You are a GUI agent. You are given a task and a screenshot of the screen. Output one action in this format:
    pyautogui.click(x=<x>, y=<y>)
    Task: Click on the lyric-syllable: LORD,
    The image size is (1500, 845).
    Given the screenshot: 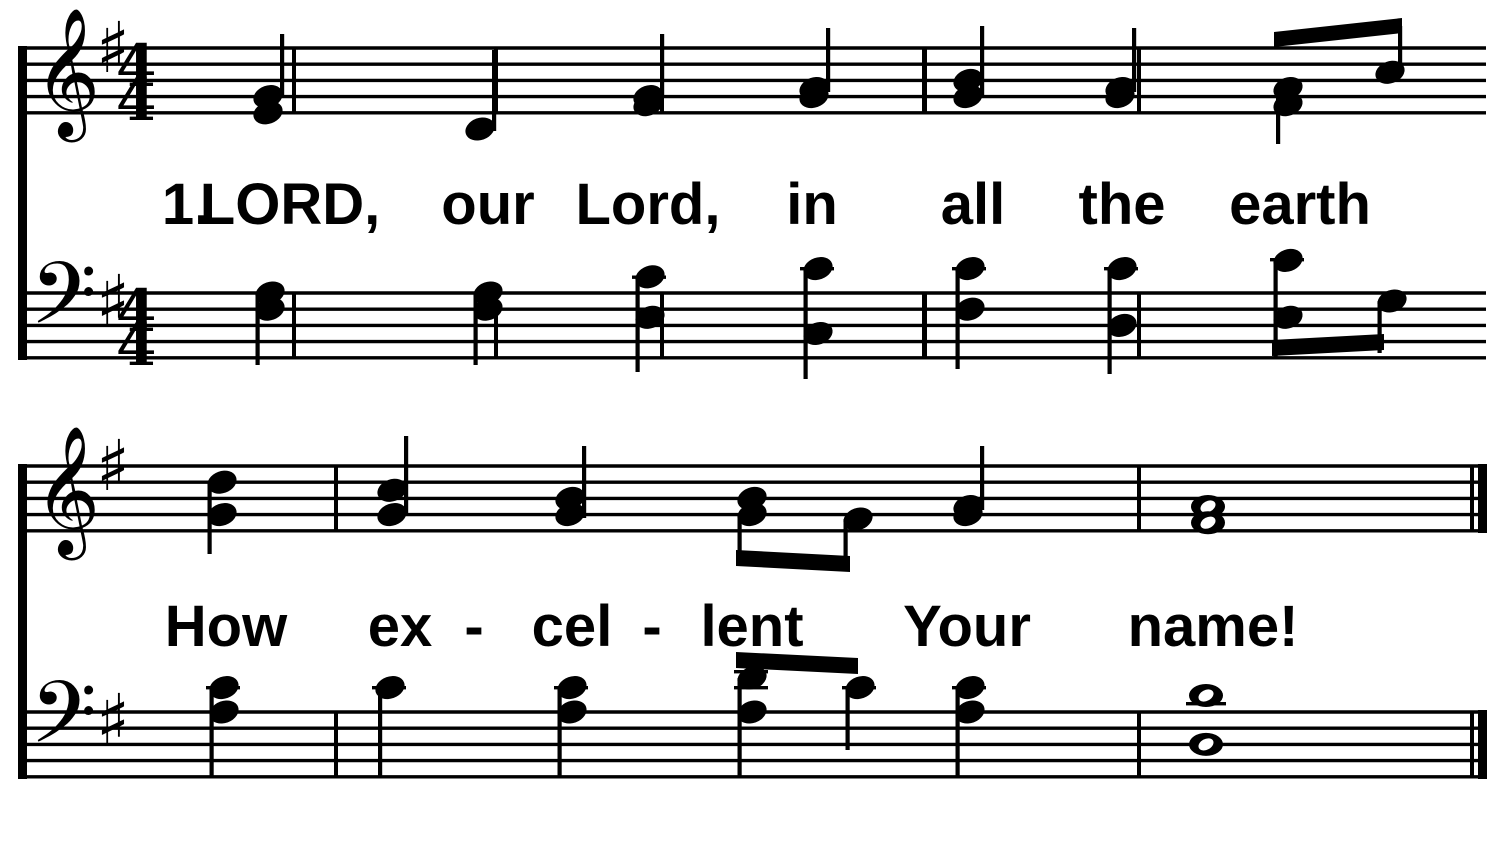 What is the action you would take?
    pyautogui.click(x=290, y=204)
    